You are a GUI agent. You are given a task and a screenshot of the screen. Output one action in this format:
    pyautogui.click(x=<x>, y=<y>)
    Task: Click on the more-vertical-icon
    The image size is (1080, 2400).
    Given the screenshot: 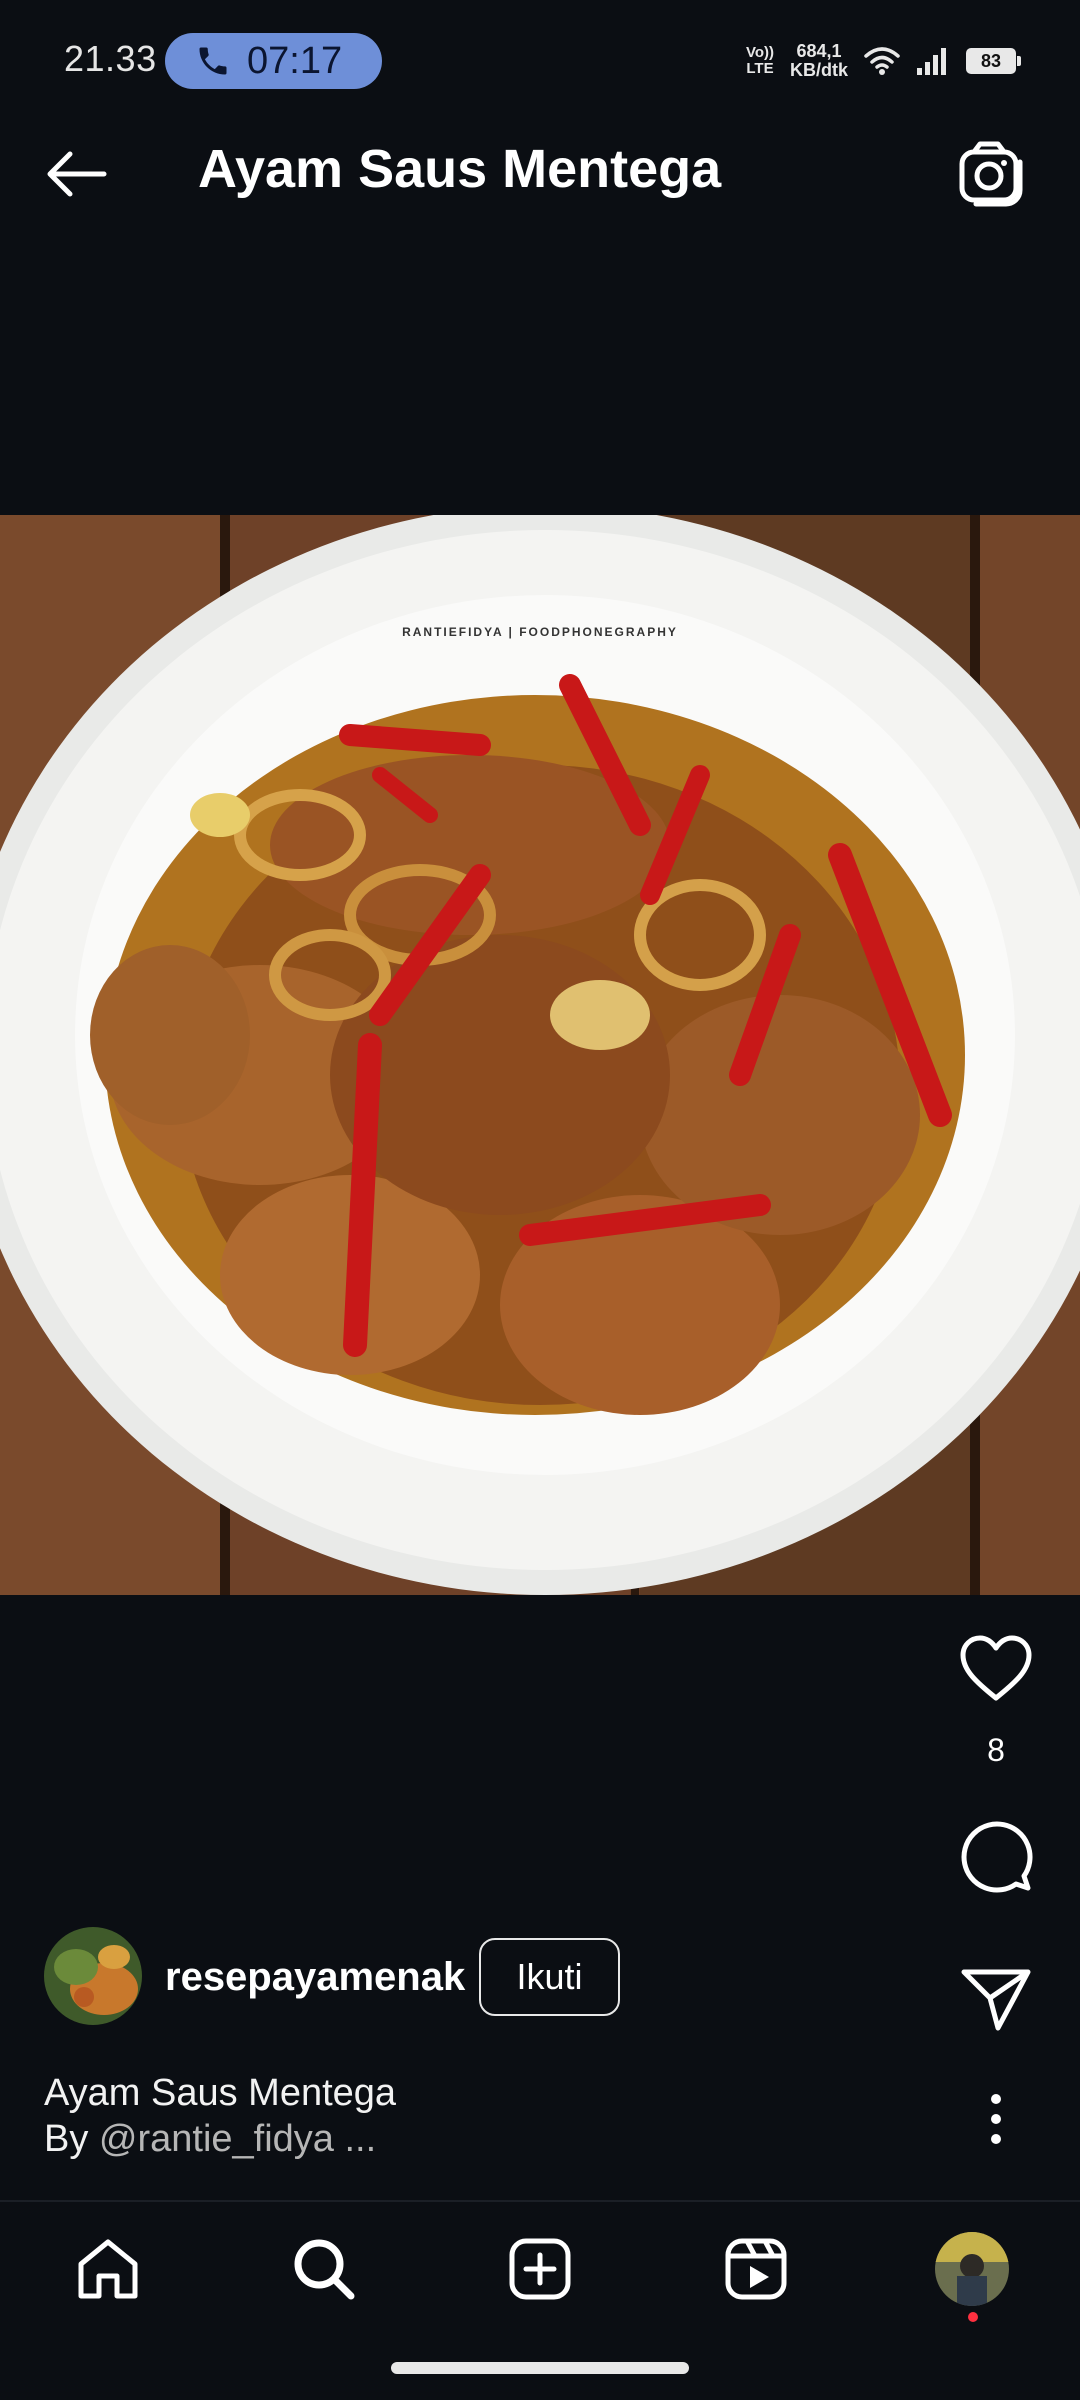 What is the action you would take?
    pyautogui.click(x=996, y=2119)
    